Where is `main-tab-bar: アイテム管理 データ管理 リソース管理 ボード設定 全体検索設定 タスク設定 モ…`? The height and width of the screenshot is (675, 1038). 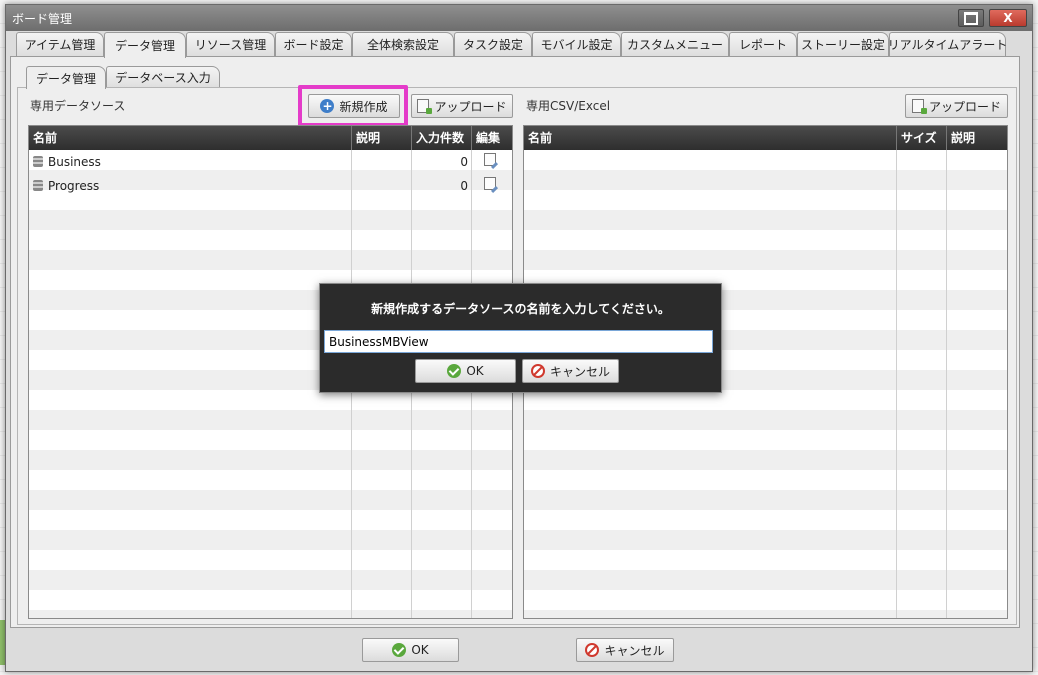
main-tab-bar: アイテム管理 データ管理 リソース管理 ボード設定 全体検索設定 タスク設定 モ… is located at coordinates (510, 45).